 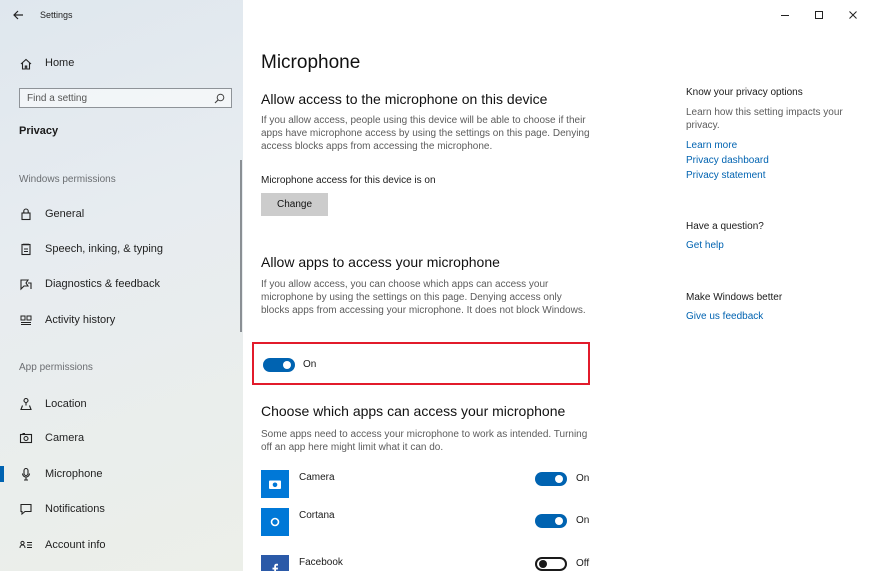 What do you see at coordinates (26, 64) in the screenshot?
I see `home-icon` at bounding box center [26, 64].